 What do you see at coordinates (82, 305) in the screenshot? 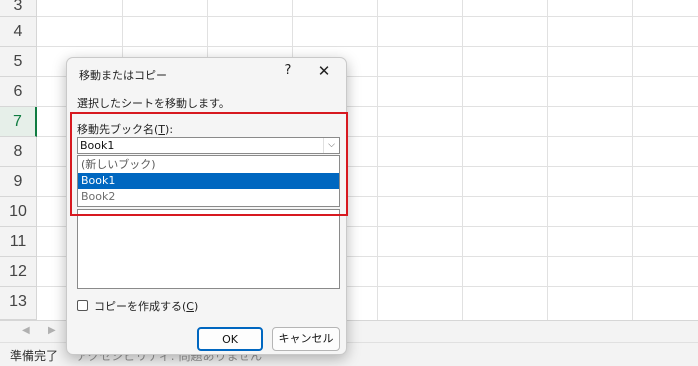
I see `create-copy-checkbox` at bounding box center [82, 305].